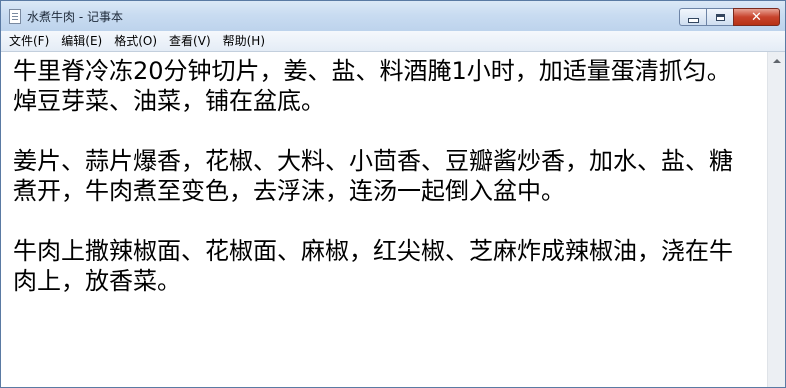 The image size is (786, 388). I want to click on scroll-up-button, so click(777, 61).